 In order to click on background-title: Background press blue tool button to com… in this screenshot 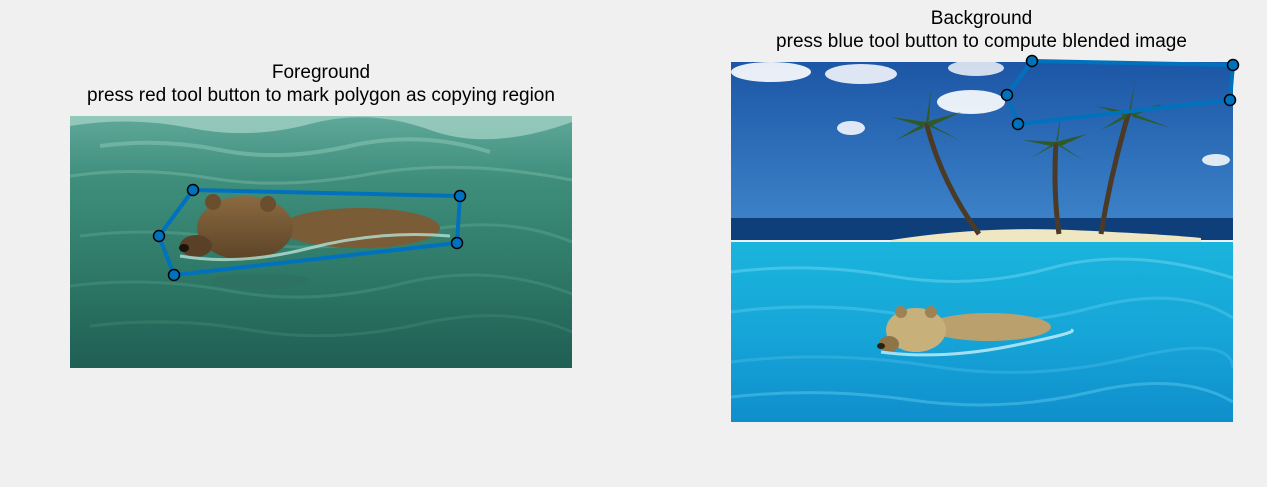, I will do `click(981, 30)`.